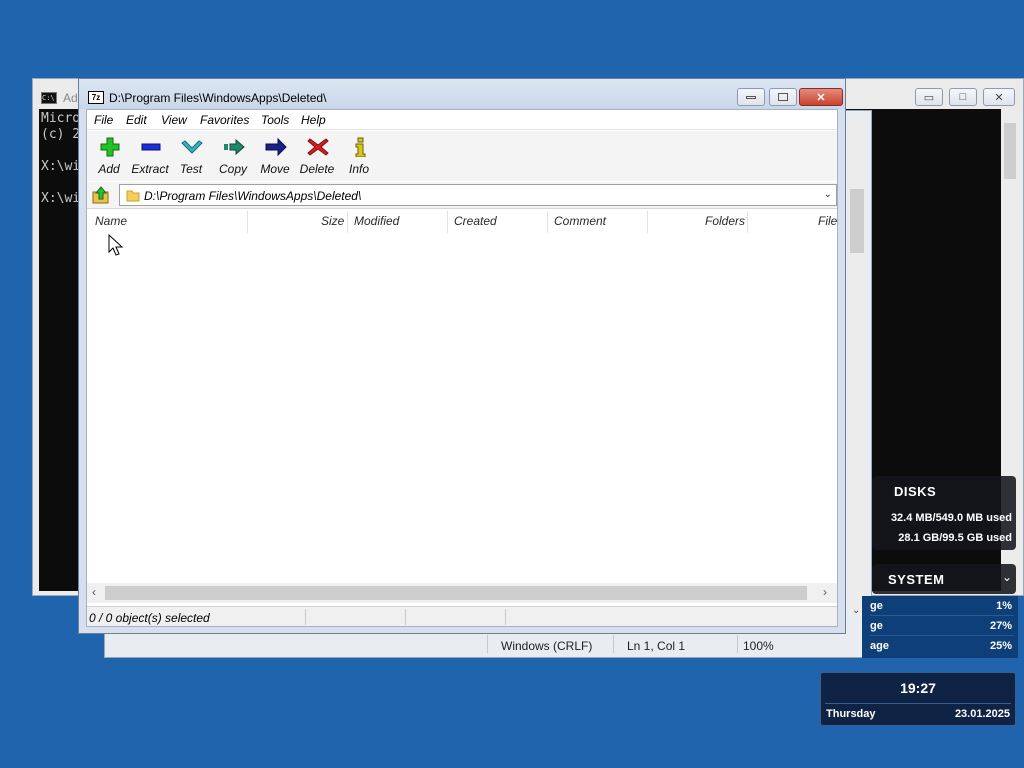 Image resolution: width=1024 pixels, height=768 pixels. Describe the element at coordinates (918, 688) in the screenshot. I see `clock-time: 19:27` at that location.